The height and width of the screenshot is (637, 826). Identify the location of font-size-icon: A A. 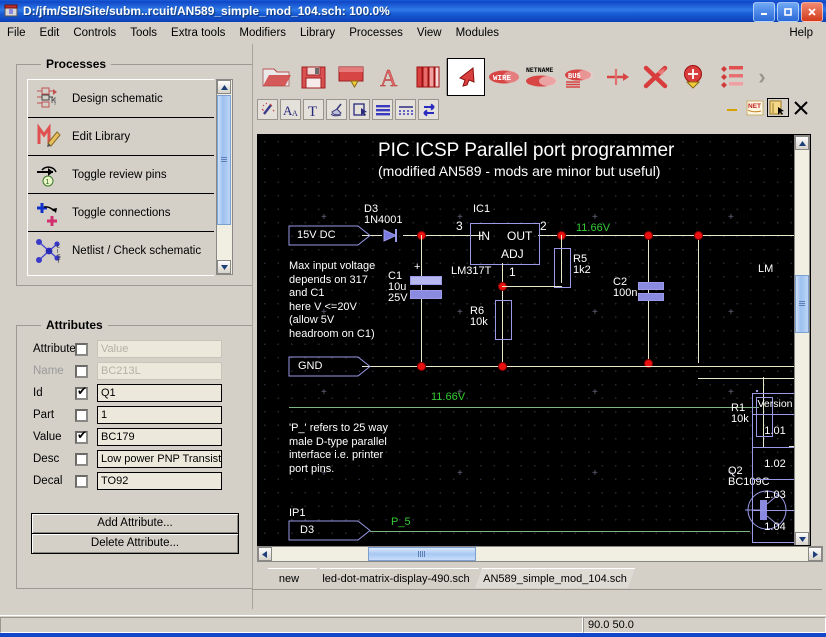
(290, 109).